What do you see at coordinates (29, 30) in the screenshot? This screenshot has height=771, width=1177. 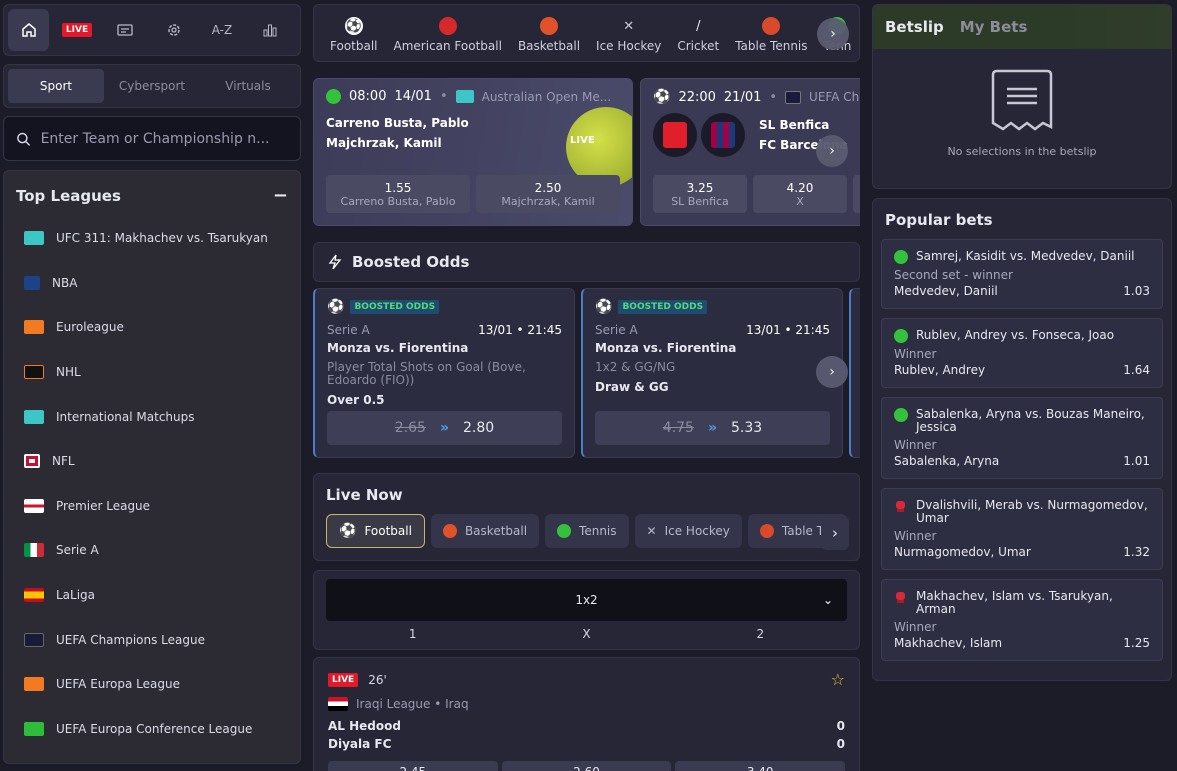 I see `home-button` at bounding box center [29, 30].